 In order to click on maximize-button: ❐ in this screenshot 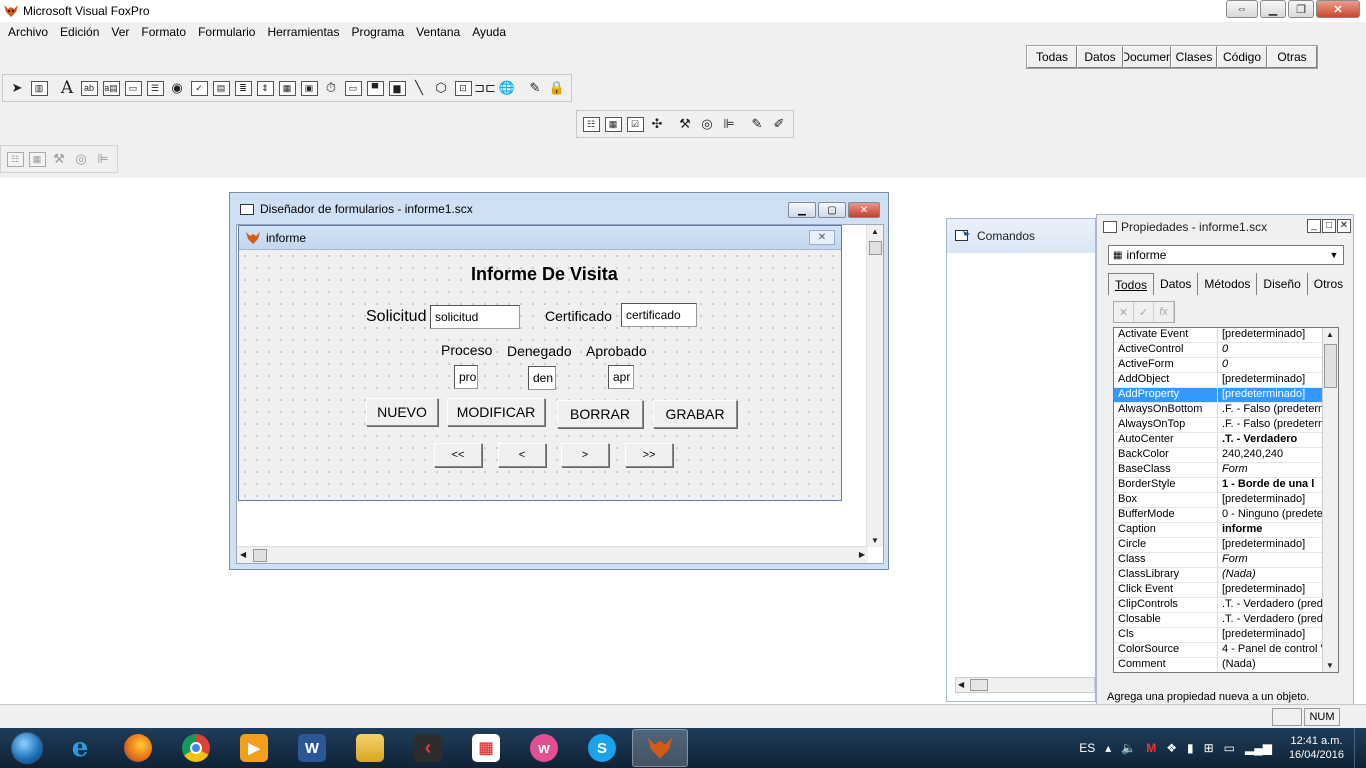, I will do `click(1301, 9)`.